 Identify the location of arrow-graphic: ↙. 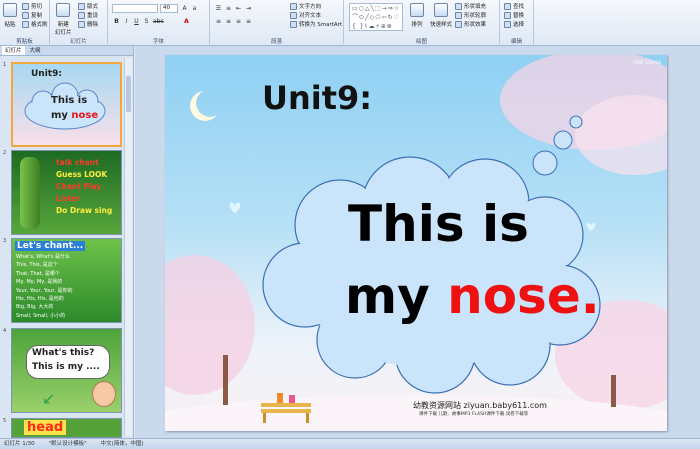
(49, 398).